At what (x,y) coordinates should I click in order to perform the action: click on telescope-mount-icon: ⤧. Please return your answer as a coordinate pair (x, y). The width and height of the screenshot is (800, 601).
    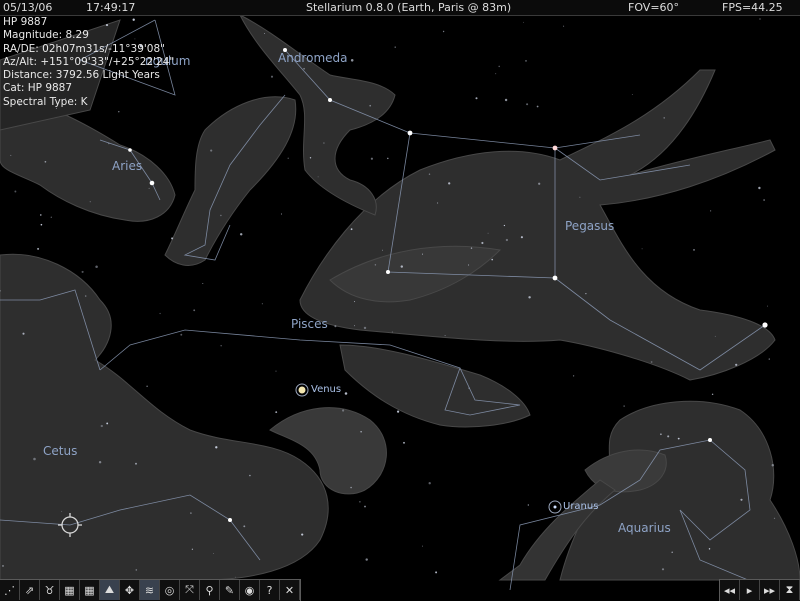
    Looking at the image, I should click on (189, 589).